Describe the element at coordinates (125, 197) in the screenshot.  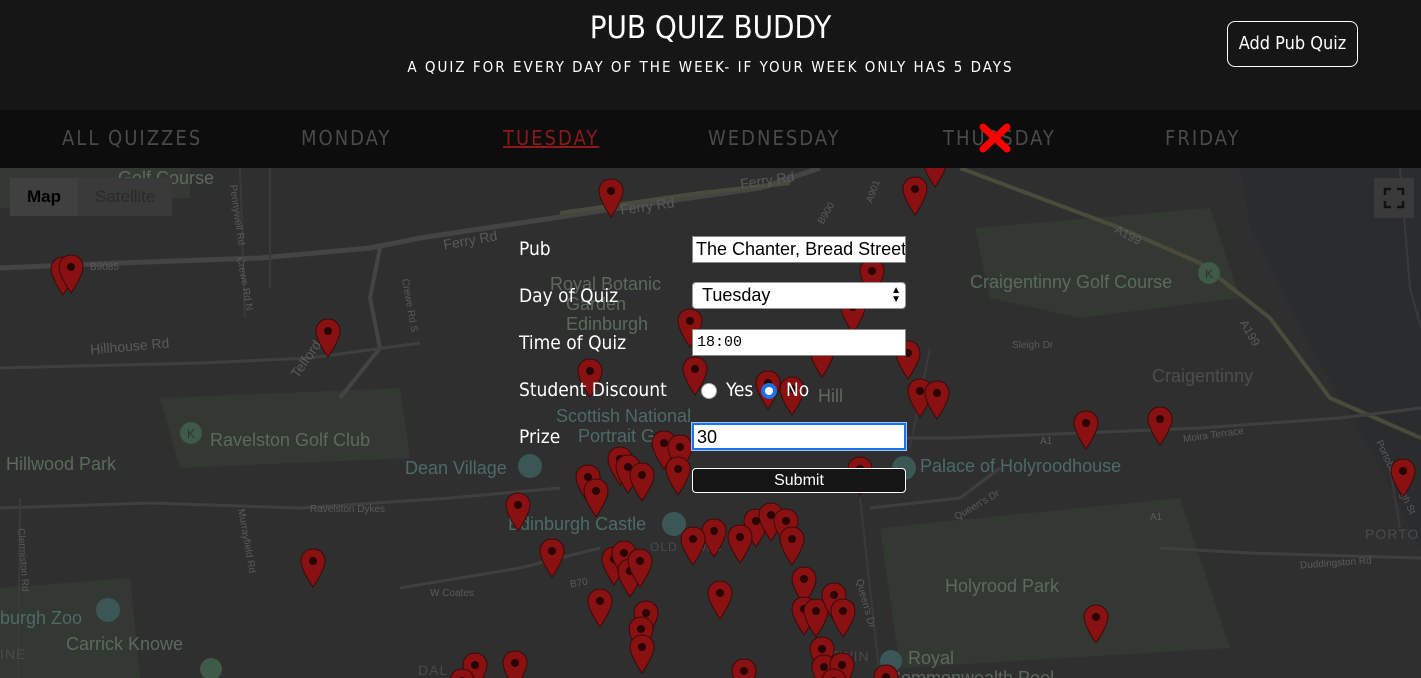
I see `map-type-satellite-button: Satellite` at that location.